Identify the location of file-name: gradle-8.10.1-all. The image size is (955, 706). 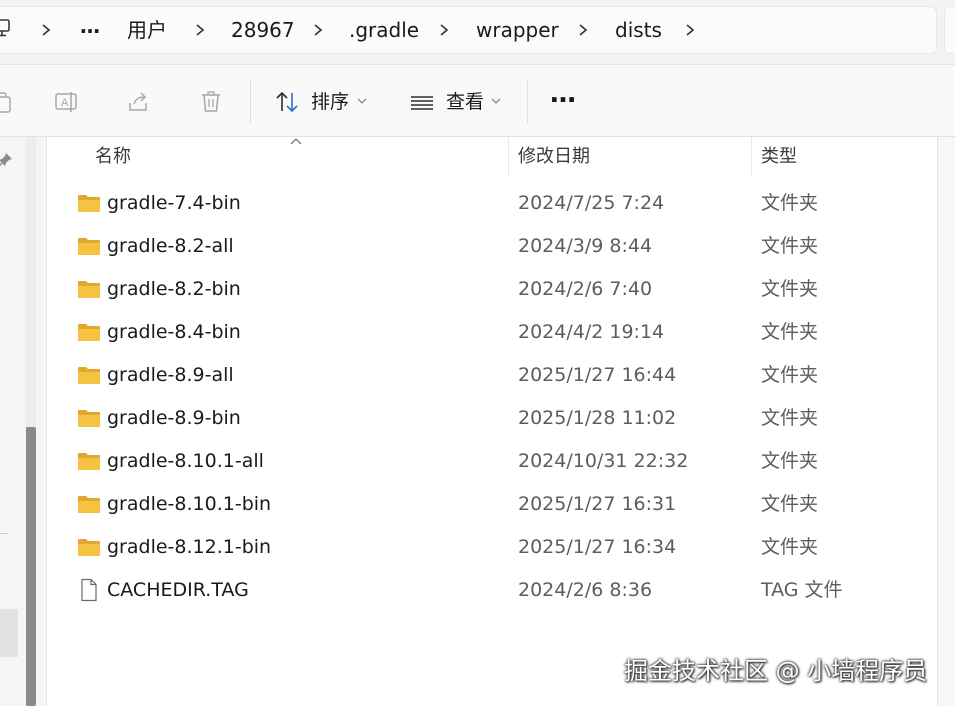
(185, 461).